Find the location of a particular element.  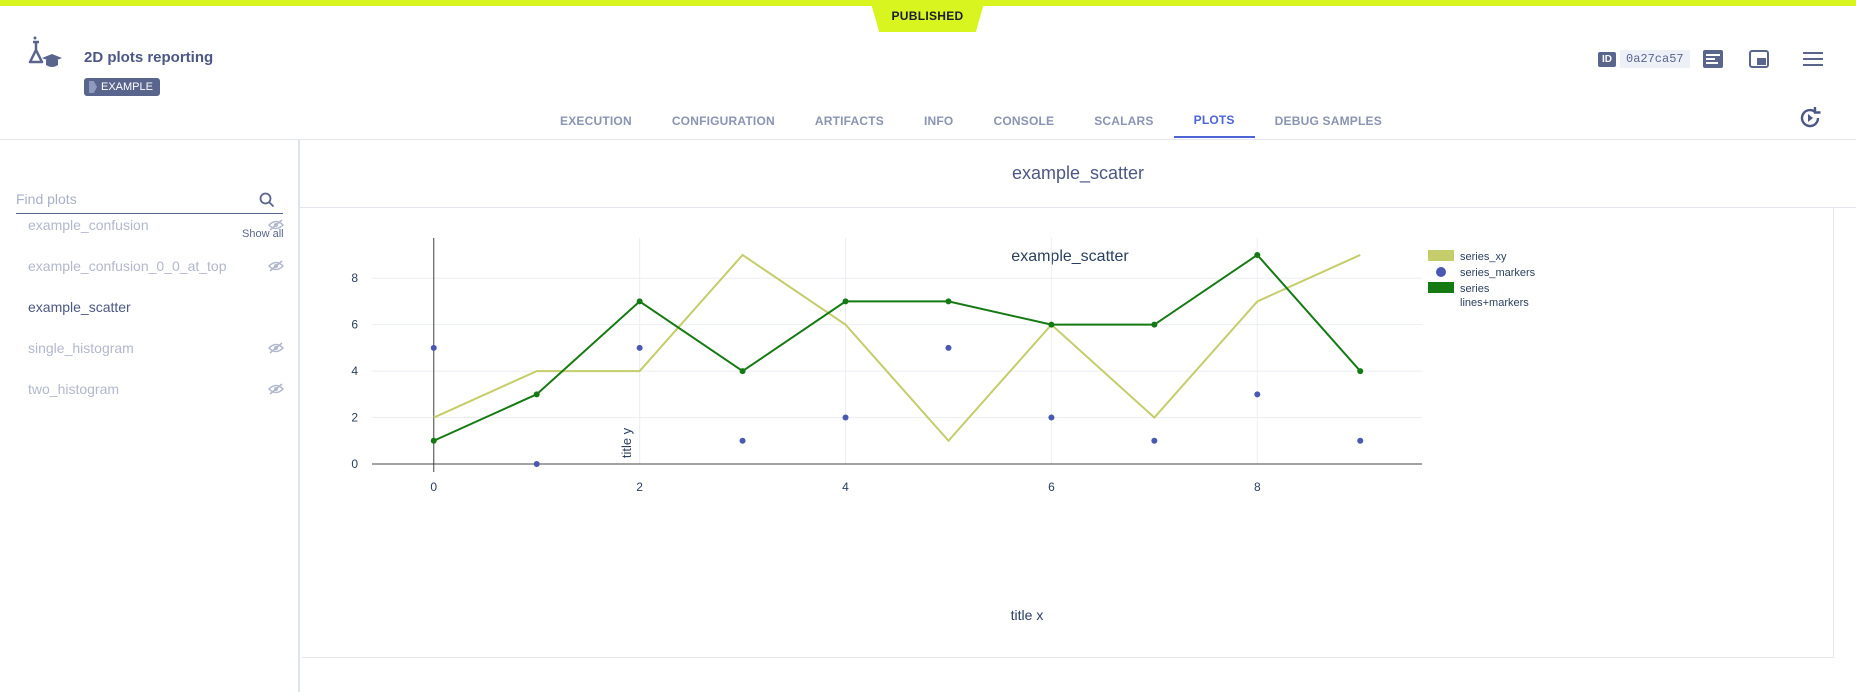

legend-label: series is located at coordinates (1475, 289).